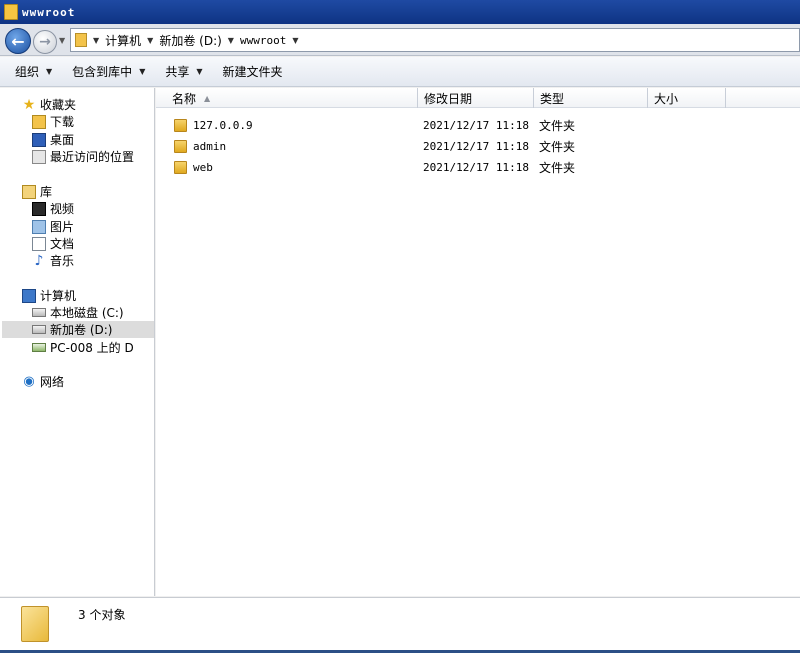  What do you see at coordinates (400, 12) in the screenshot?
I see `title-bar: wwwroot` at bounding box center [400, 12].